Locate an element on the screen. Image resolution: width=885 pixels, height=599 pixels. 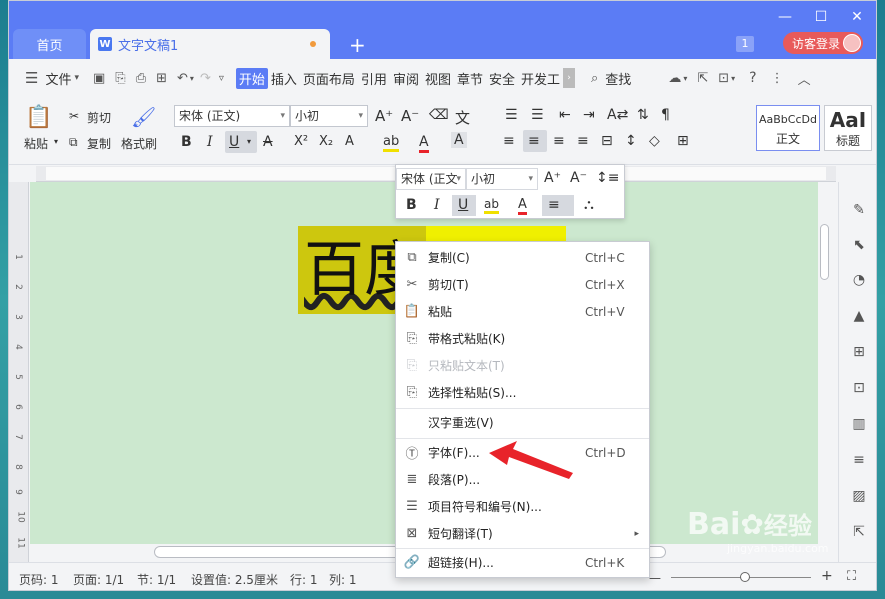
menu-item-developer: 开发工 is located at coordinates (540, 78).